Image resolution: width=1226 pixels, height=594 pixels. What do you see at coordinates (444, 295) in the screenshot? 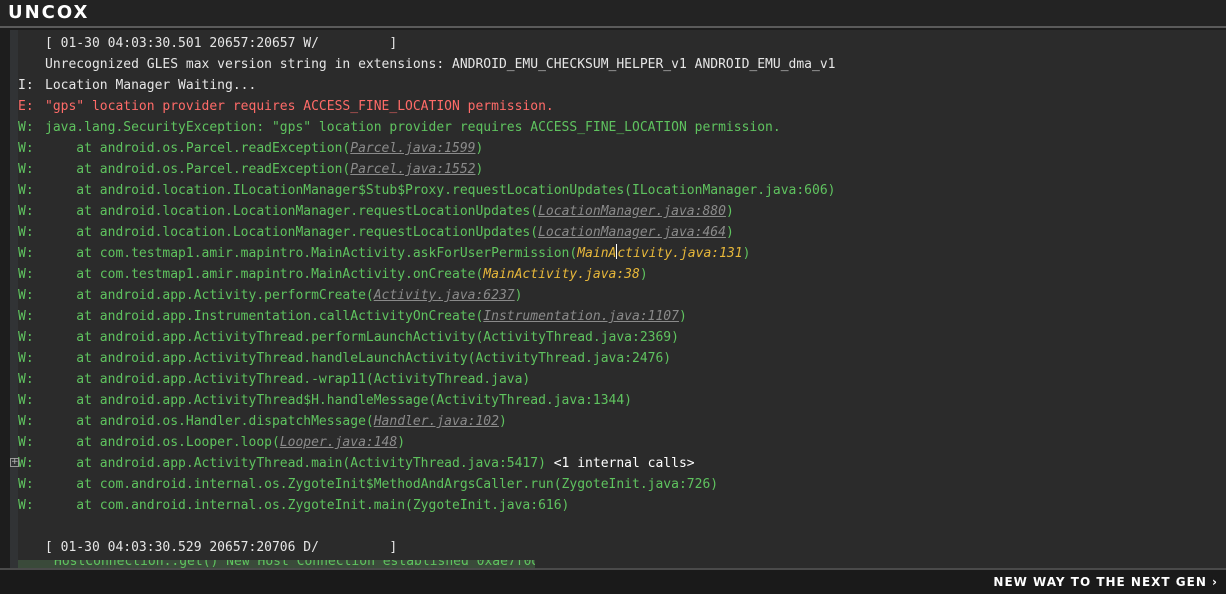
I see `source-file-link: Activity.java:6237` at bounding box center [444, 295].